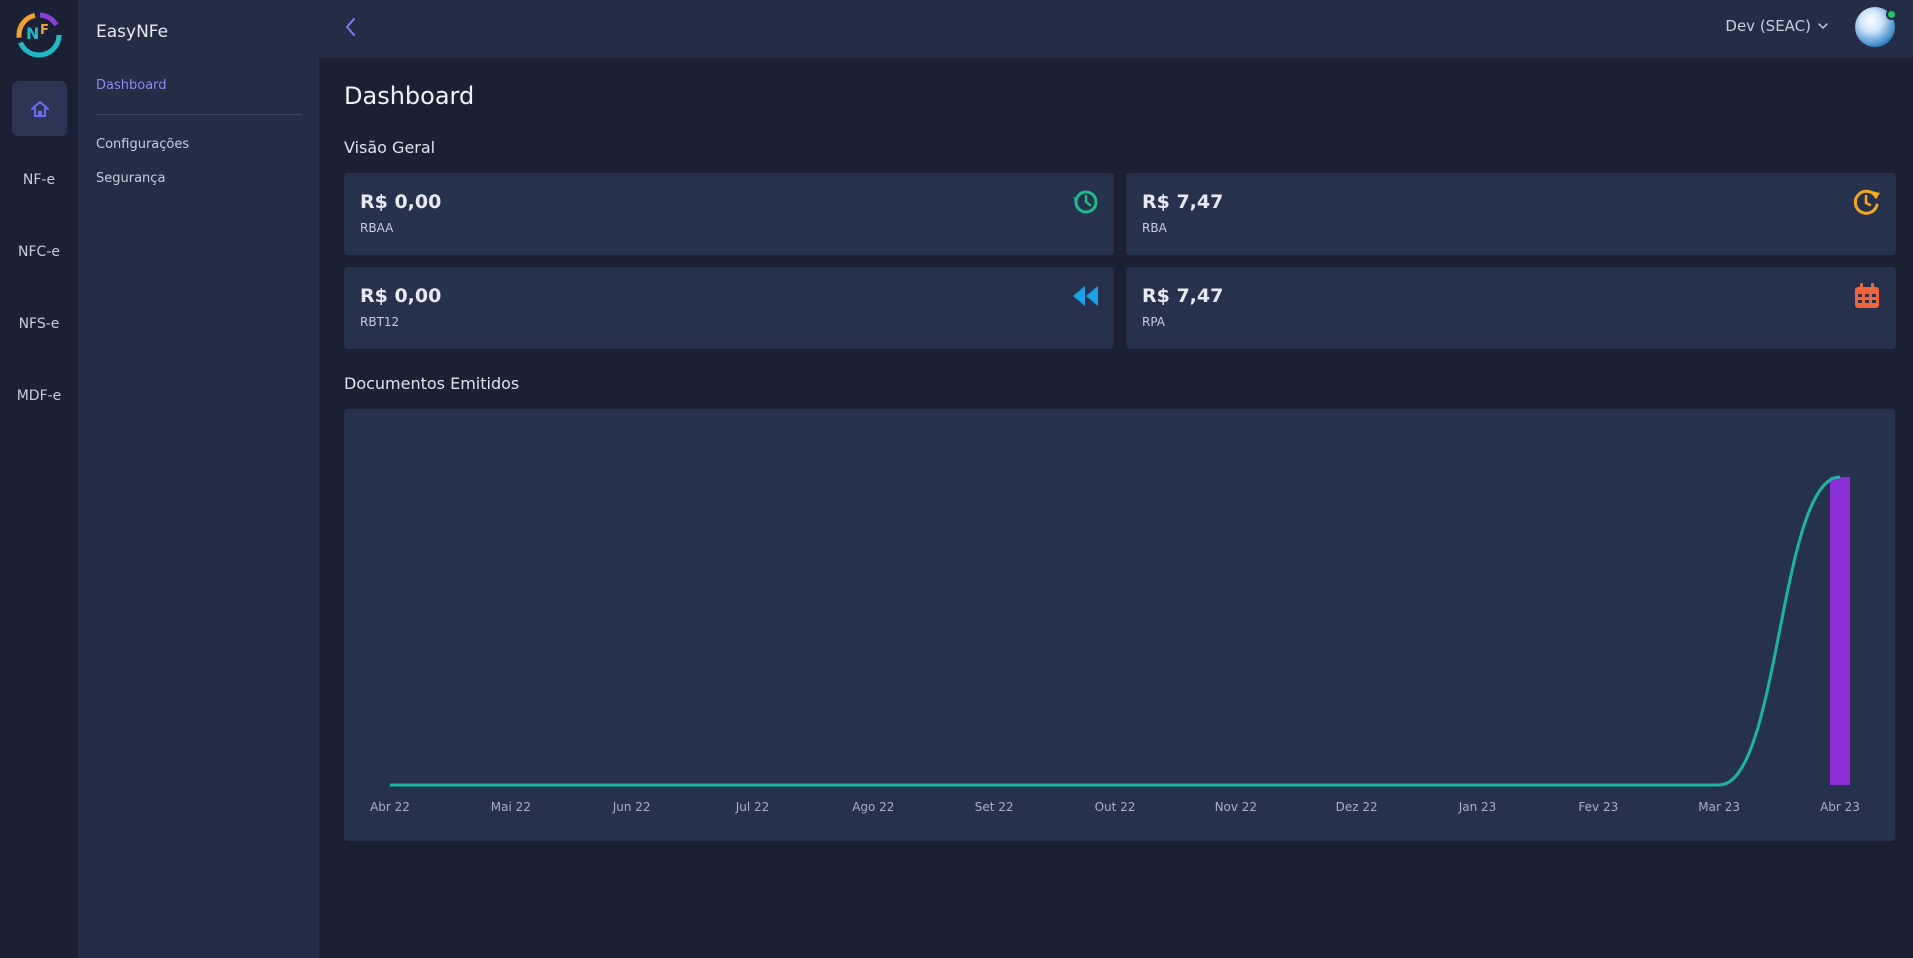 The width and height of the screenshot is (1913, 958). Describe the element at coordinates (1768, 26) in the screenshot. I see `org-selector-label: Dev (SEAC)` at that location.